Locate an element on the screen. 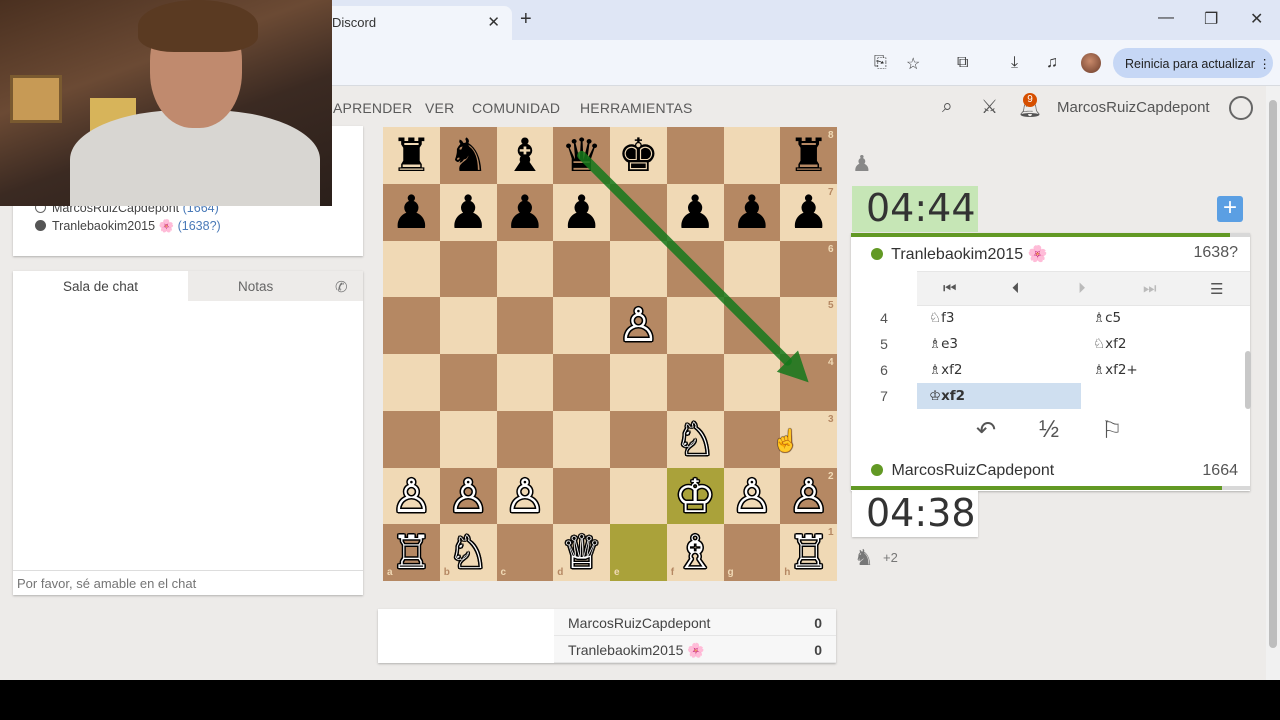 This screenshot has width=1280, height=720. square-a4 is located at coordinates (411, 382).